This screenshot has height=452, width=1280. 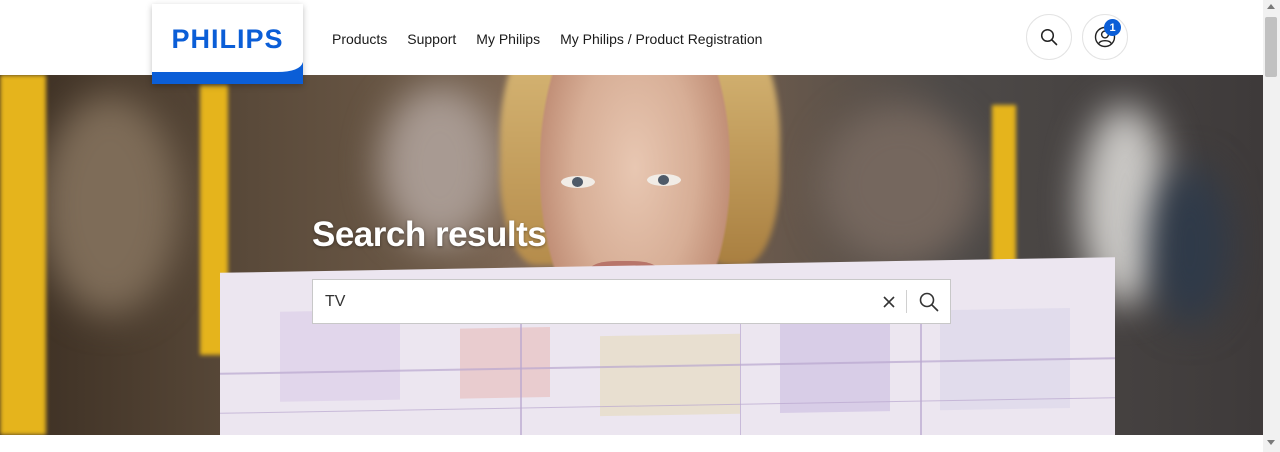 I want to click on nav-item-my-philips: My Philips, so click(x=508, y=39).